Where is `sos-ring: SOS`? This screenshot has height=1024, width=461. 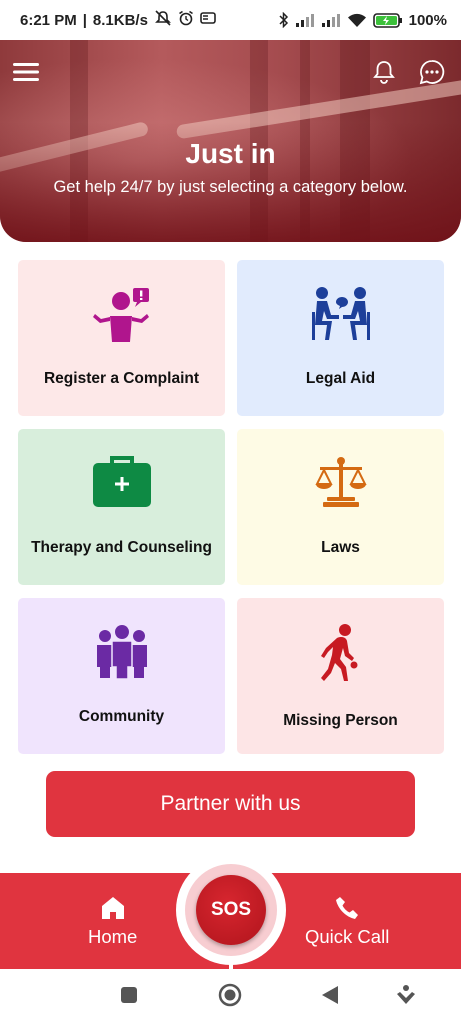 sos-ring: SOS is located at coordinates (231, 910).